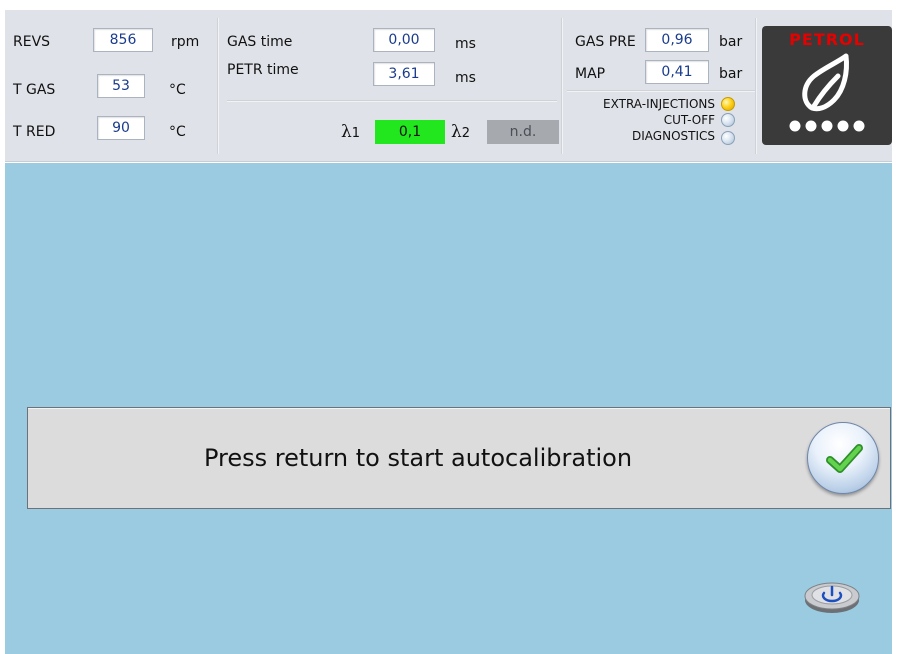  I want to click on tred-value: 90, so click(121, 128).